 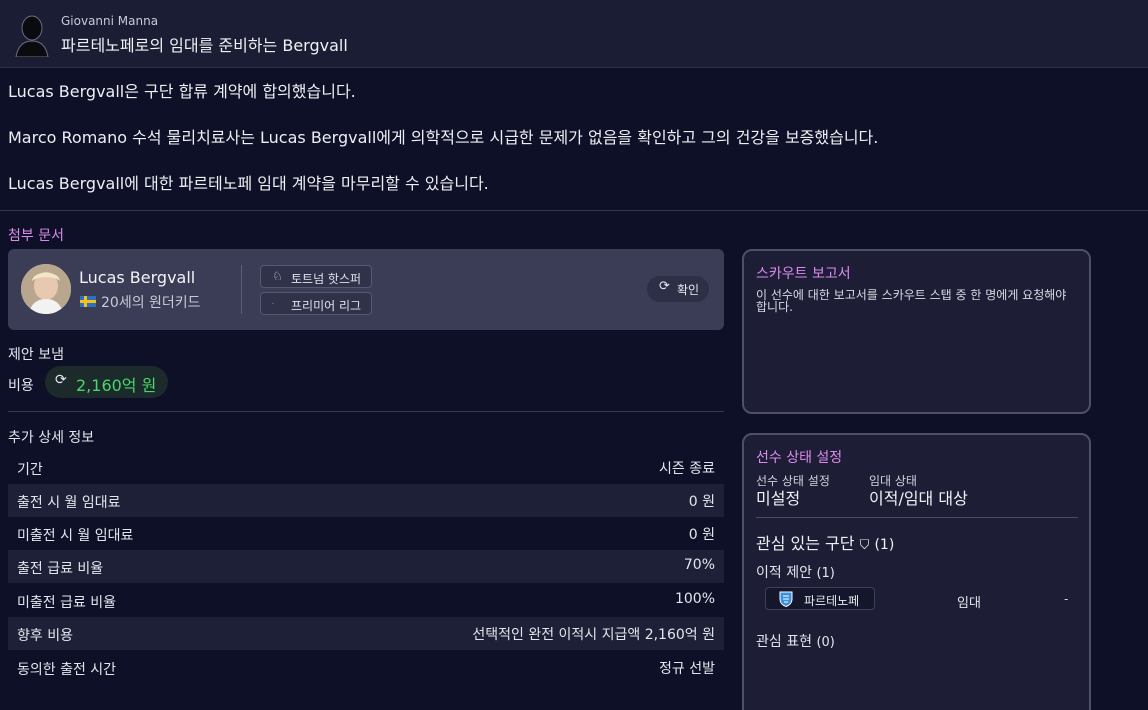 What do you see at coordinates (699, 565) in the screenshot?
I see `row-value: 70%` at bounding box center [699, 565].